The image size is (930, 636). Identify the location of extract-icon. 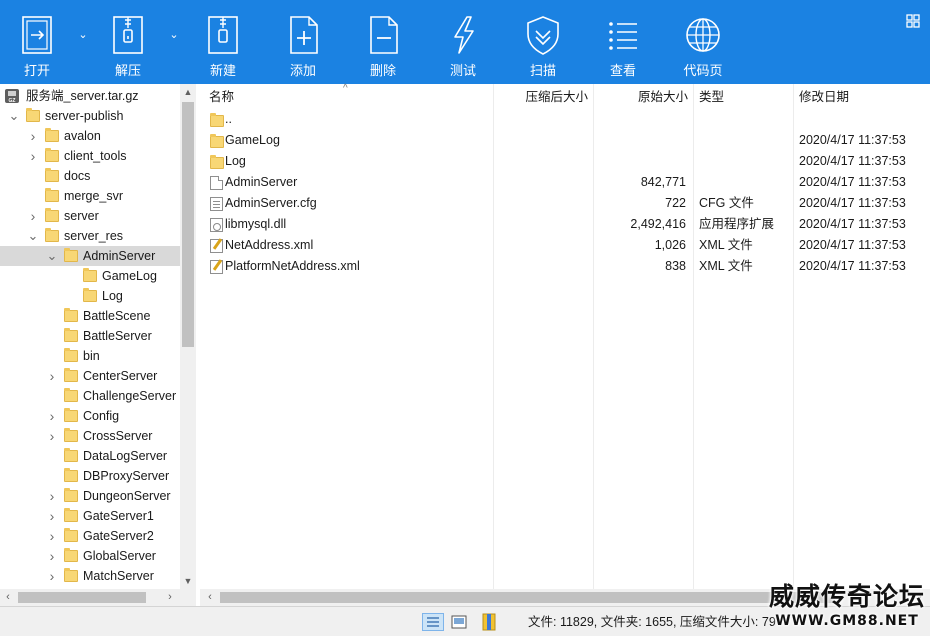
(128, 35).